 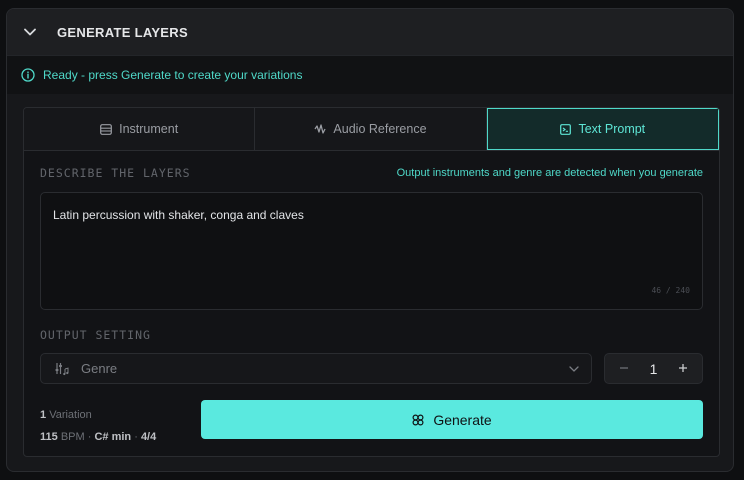 What do you see at coordinates (418, 419) in the screenshot?
I see `generate-icon` at bounding box center [418, 419].